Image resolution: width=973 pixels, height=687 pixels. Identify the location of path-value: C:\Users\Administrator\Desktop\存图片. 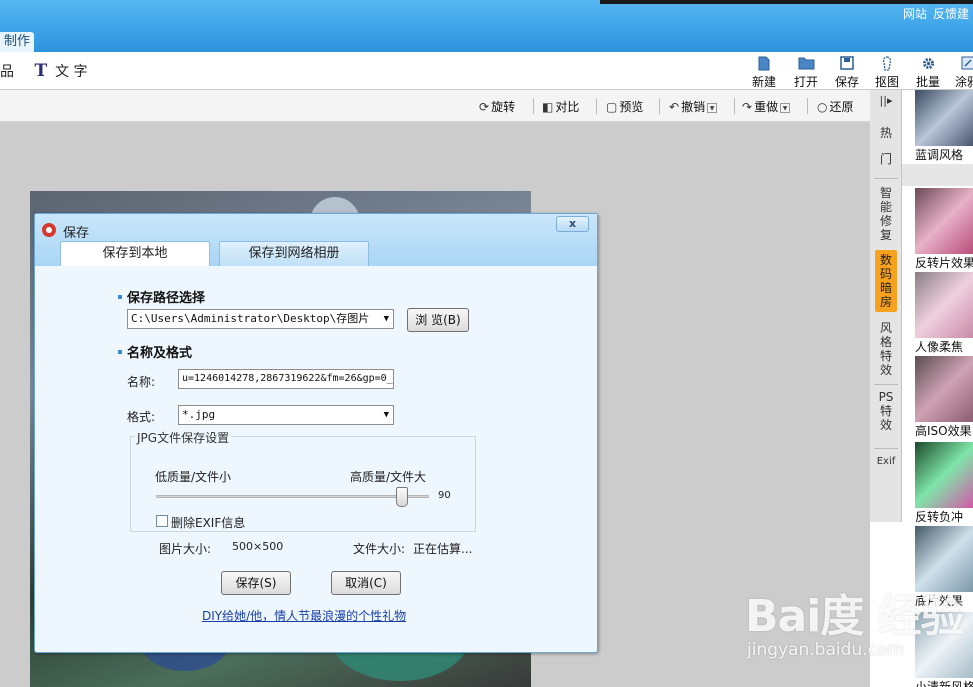
(250, 318).